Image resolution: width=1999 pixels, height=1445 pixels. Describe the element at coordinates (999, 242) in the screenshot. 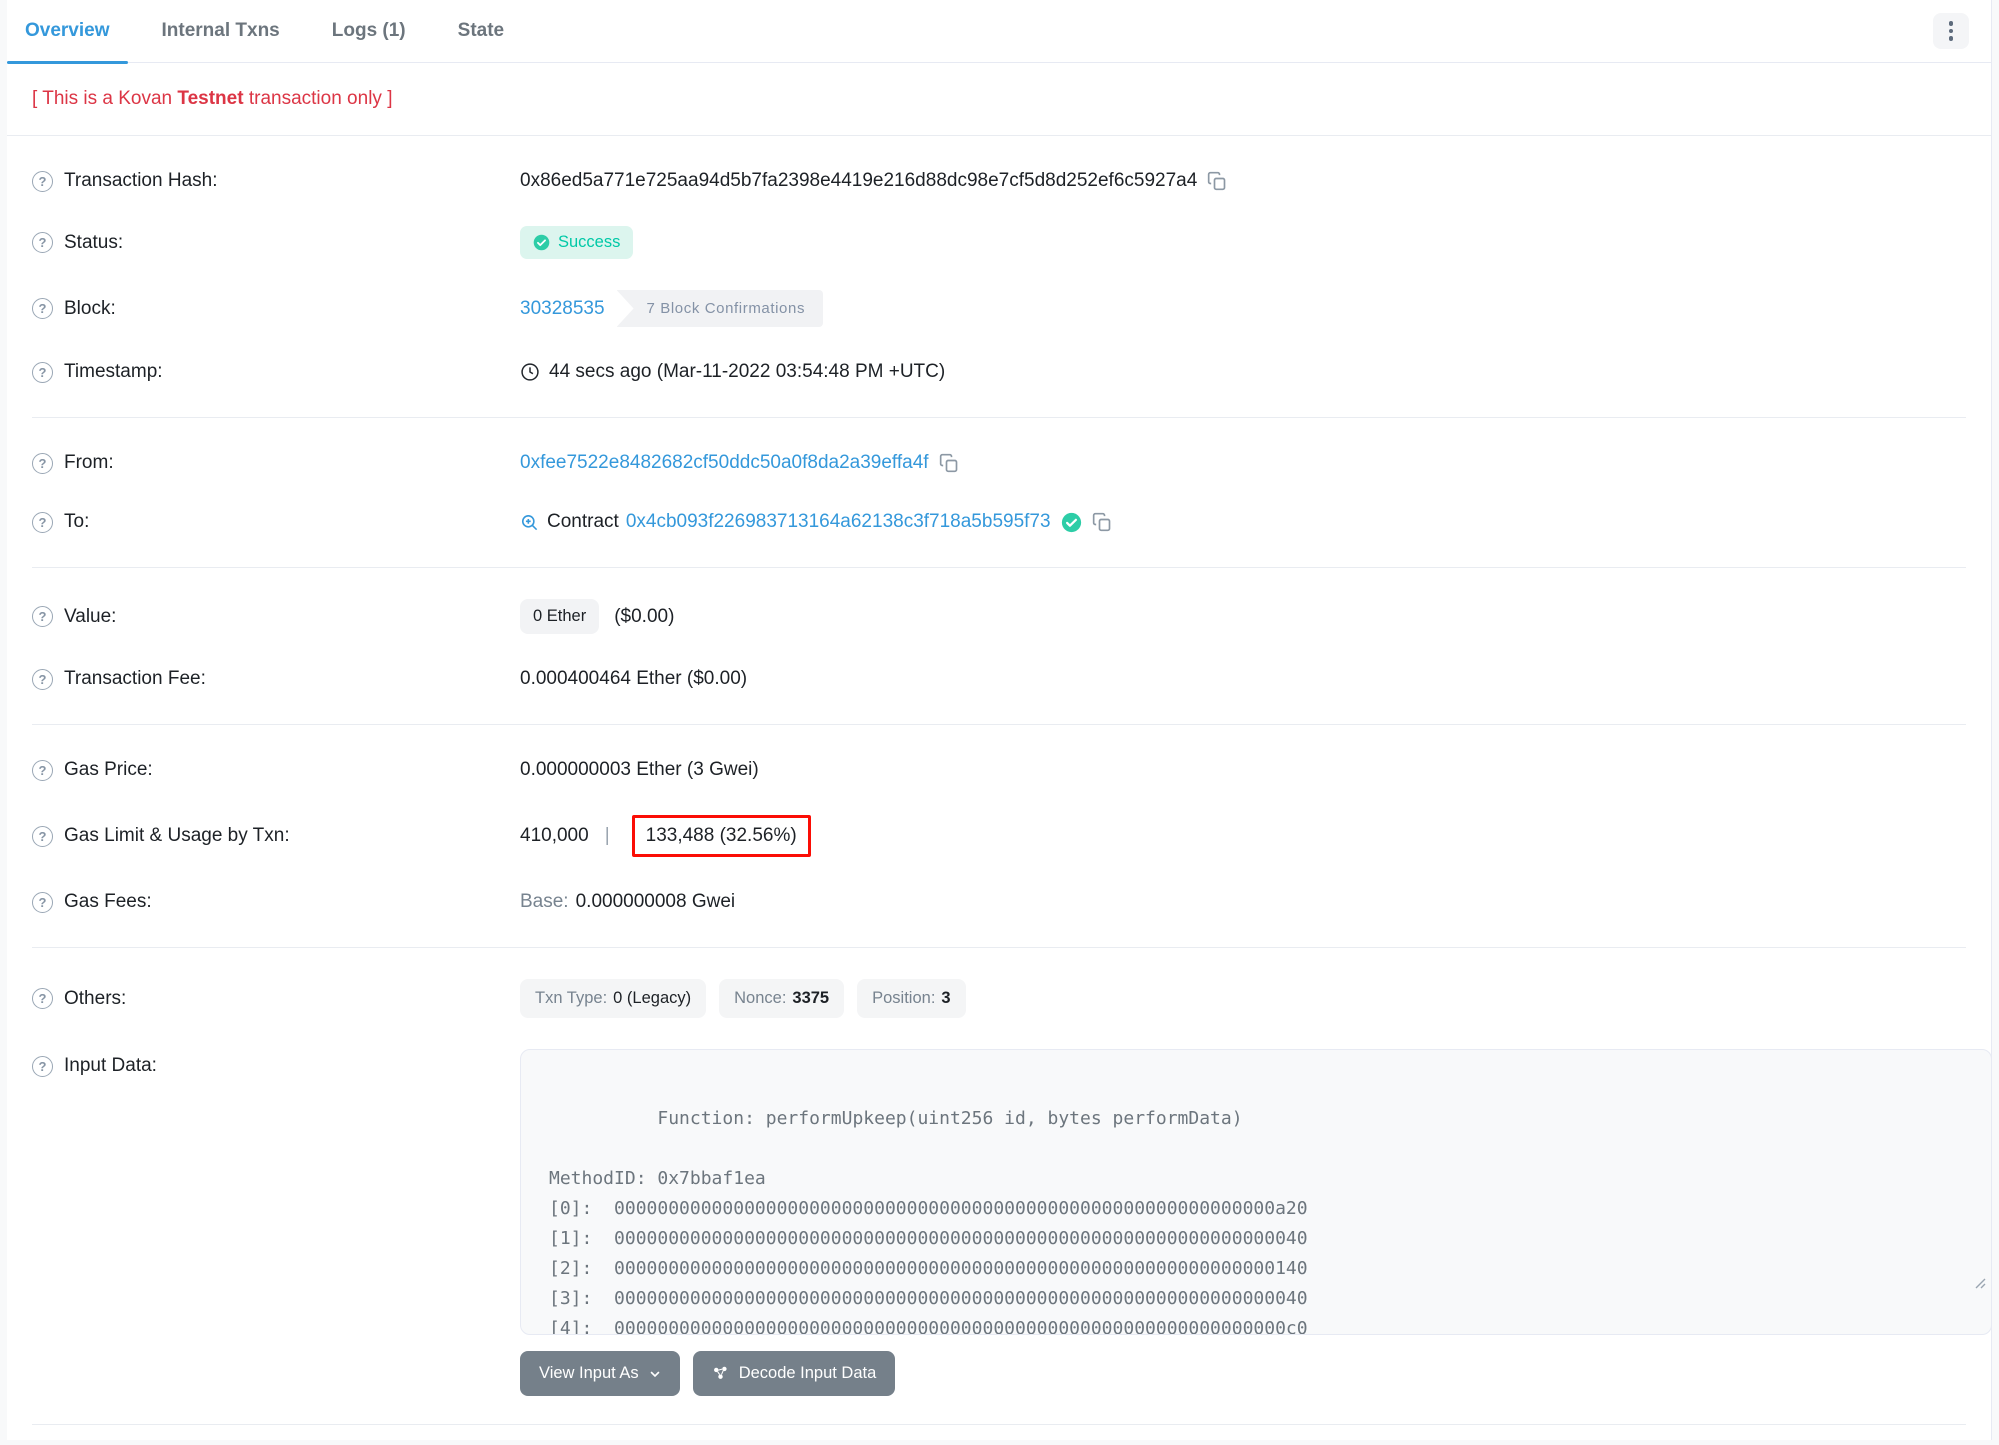

I see `row-status: ? Status: Success` at that location.